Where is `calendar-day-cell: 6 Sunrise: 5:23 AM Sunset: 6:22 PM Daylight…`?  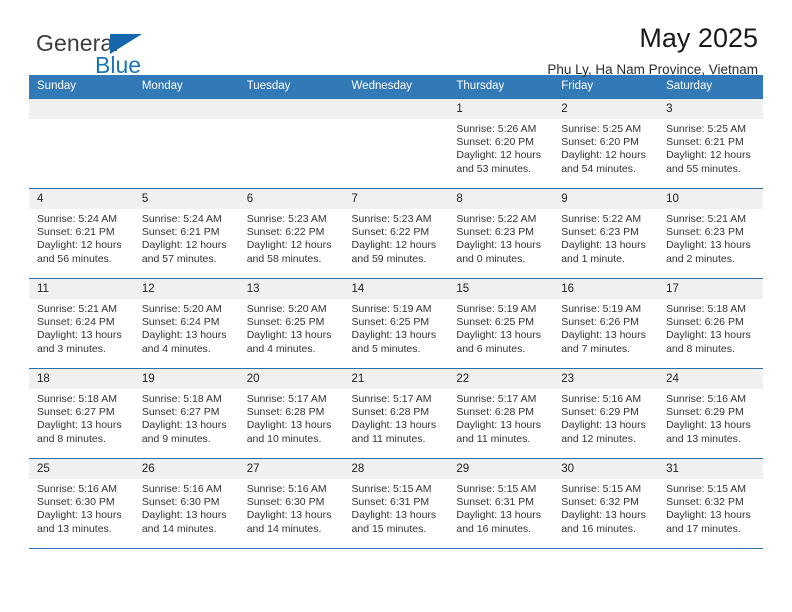 calendar-day-cell: 6 Sunrise: 5:23 AM Sunset: 6:22 PM Daylight… is located at coordinates (291, 233).